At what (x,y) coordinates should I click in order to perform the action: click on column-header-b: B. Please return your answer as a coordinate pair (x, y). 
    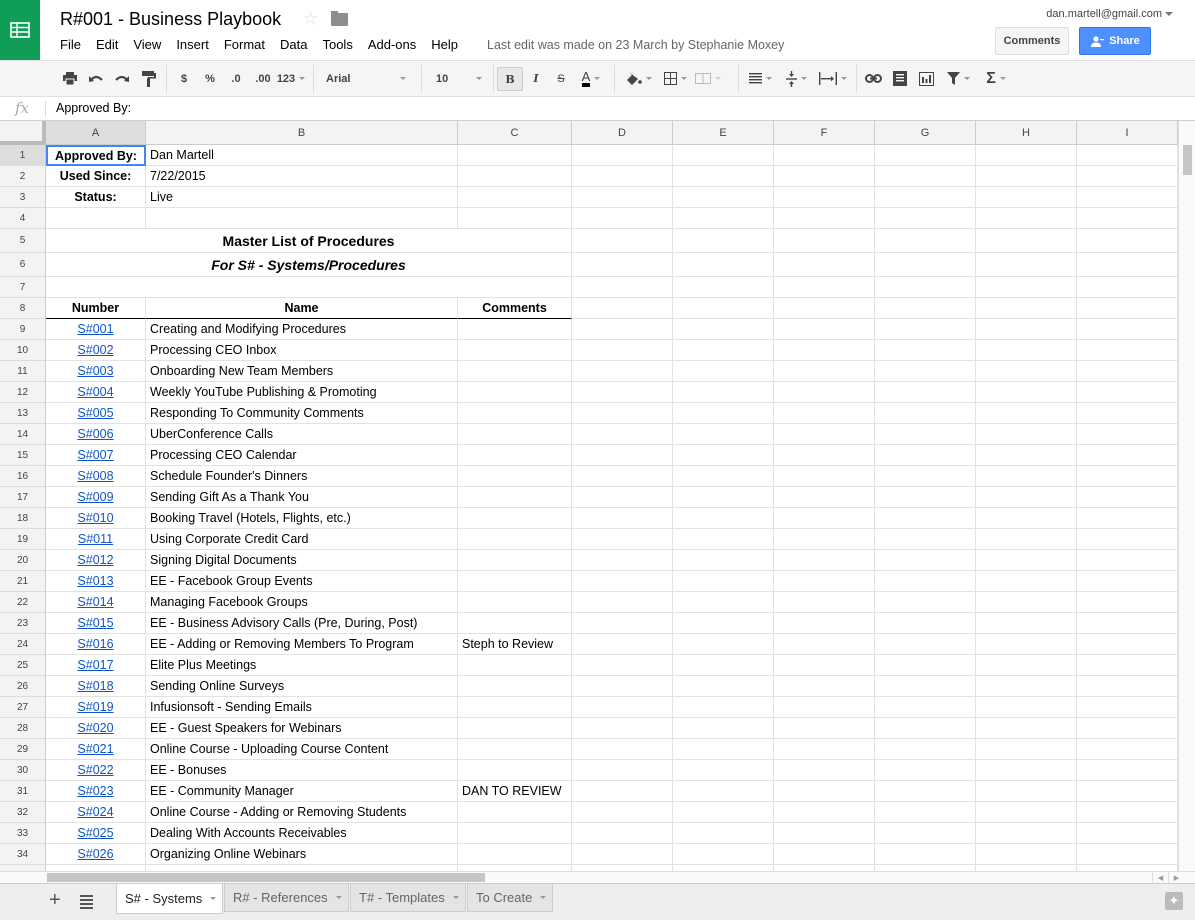
    Looking at the image, I should click on (302, 133).